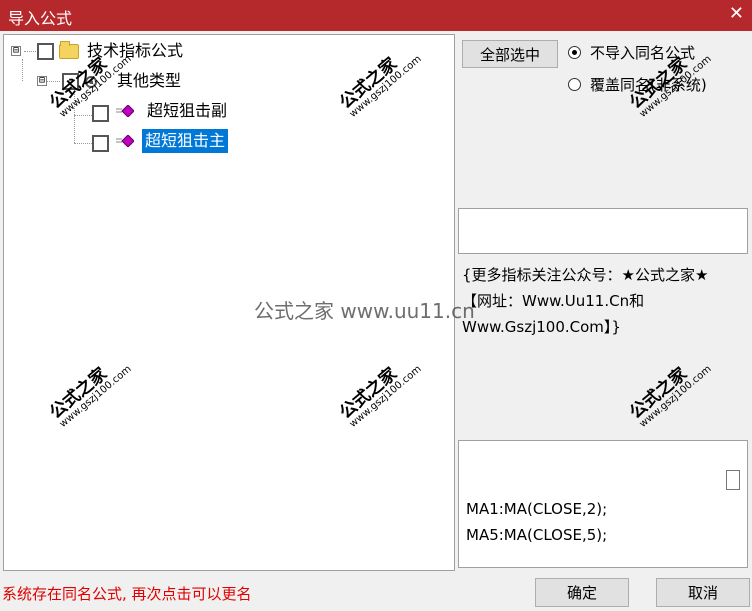 The width and height of the screenshot is (752, 611). What do you see at coordinates (582, 592) in the screenshot?
I see `ok-button: 确定` at bounding box center [582, 592].